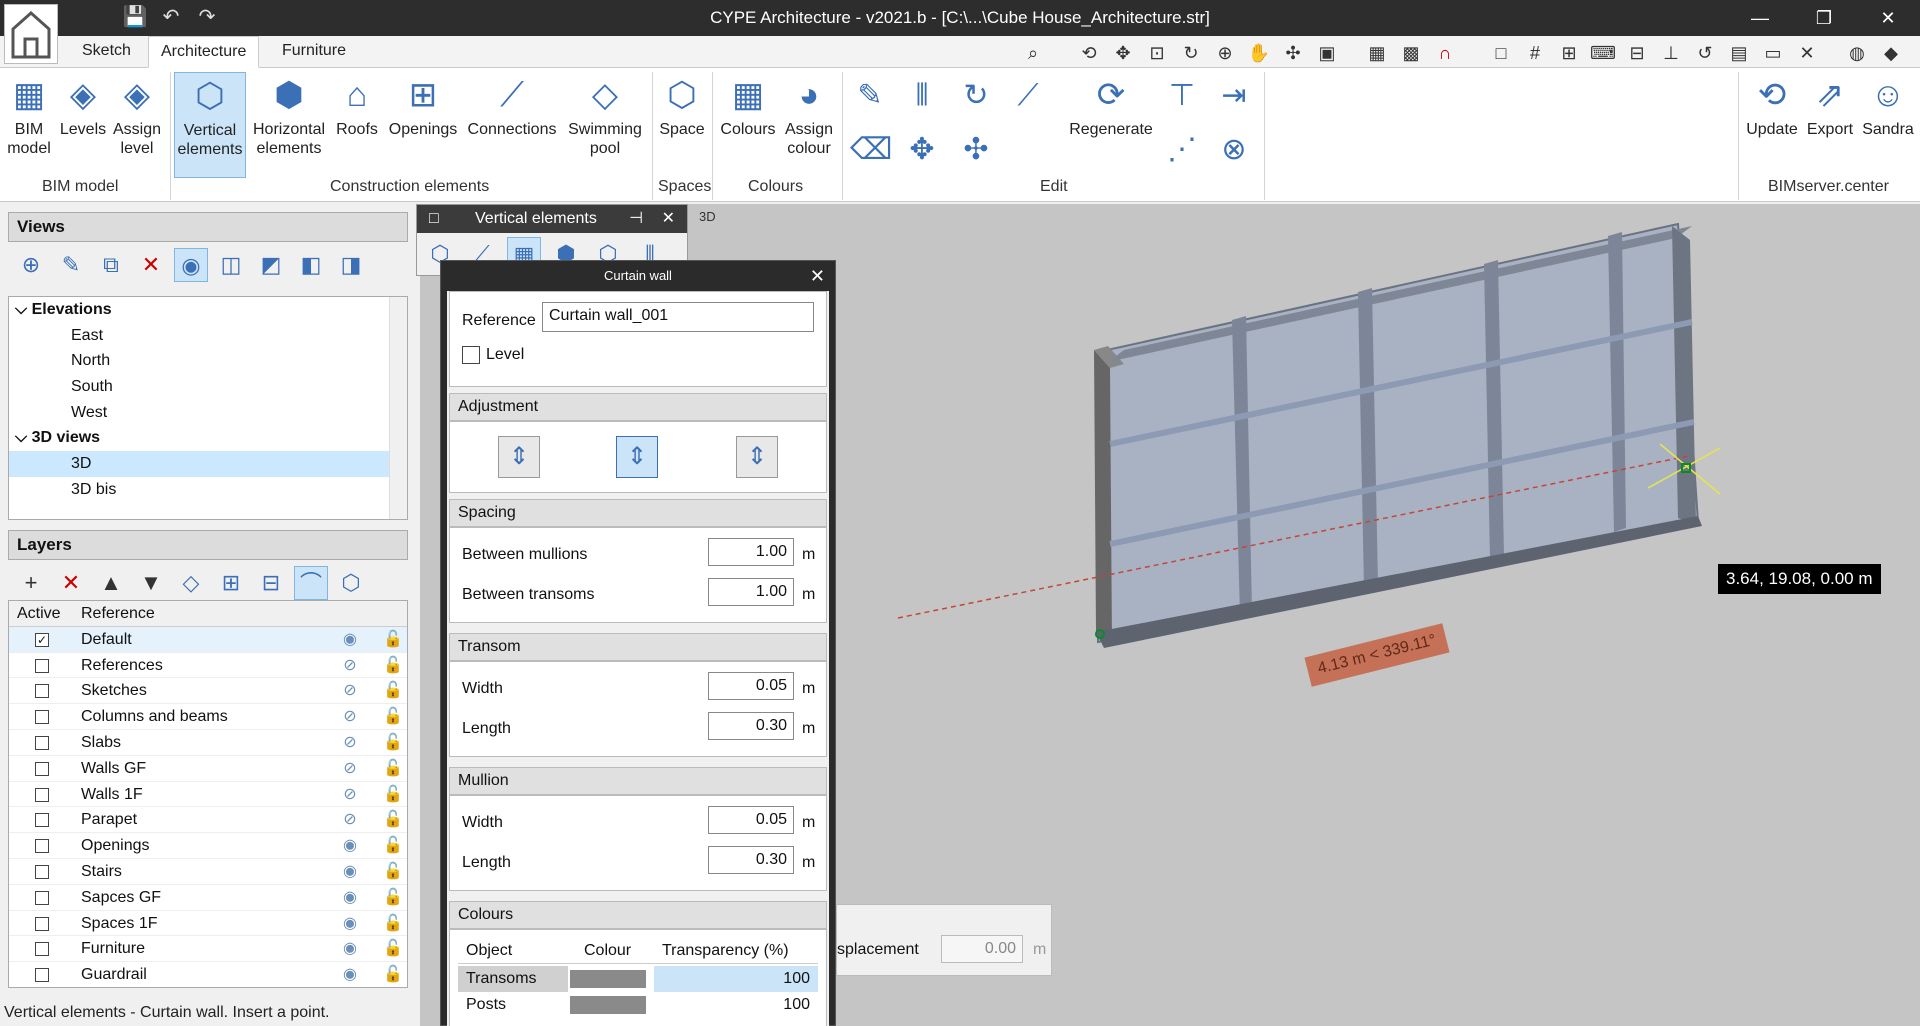 The width and height of the screenshot is (1920, 1026). I want to click on table-row: References ⊘ 🔓, so click(208, 666).